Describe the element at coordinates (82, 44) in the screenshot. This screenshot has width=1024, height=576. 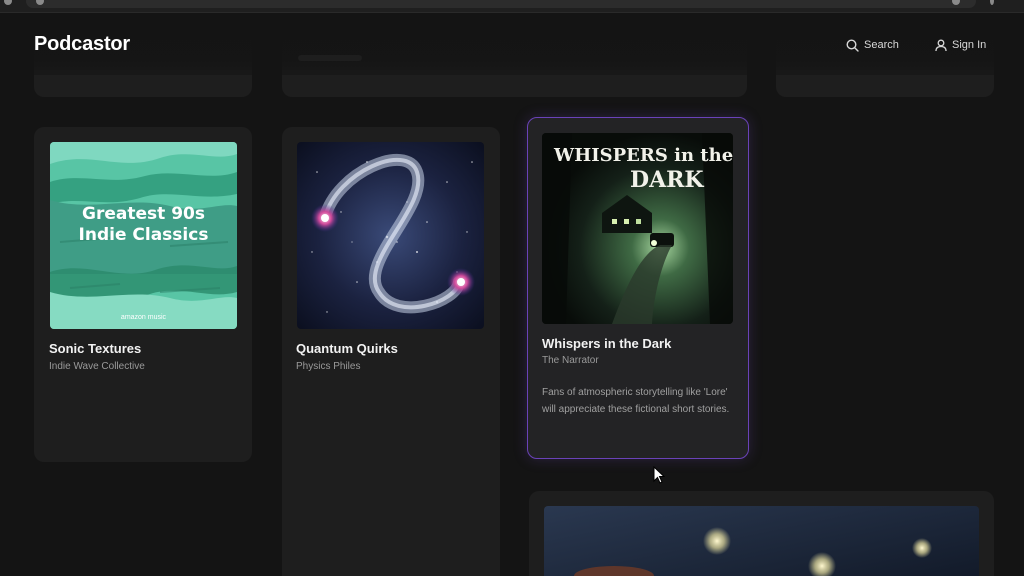
I see `logo: Podcastor` at that location.